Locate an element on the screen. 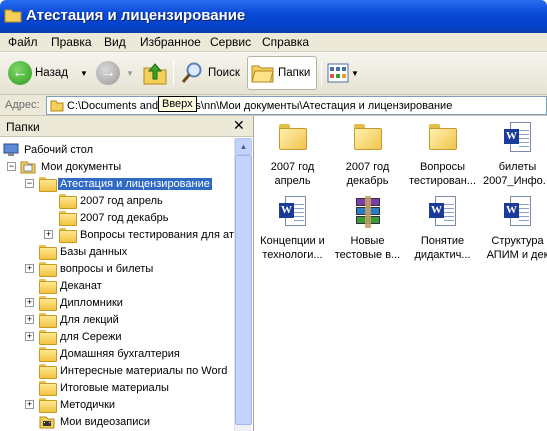 This screenshot has width=547, height=431. tree-item-my-videos: Мои видеозаписи is located at coordinates (95, 421).